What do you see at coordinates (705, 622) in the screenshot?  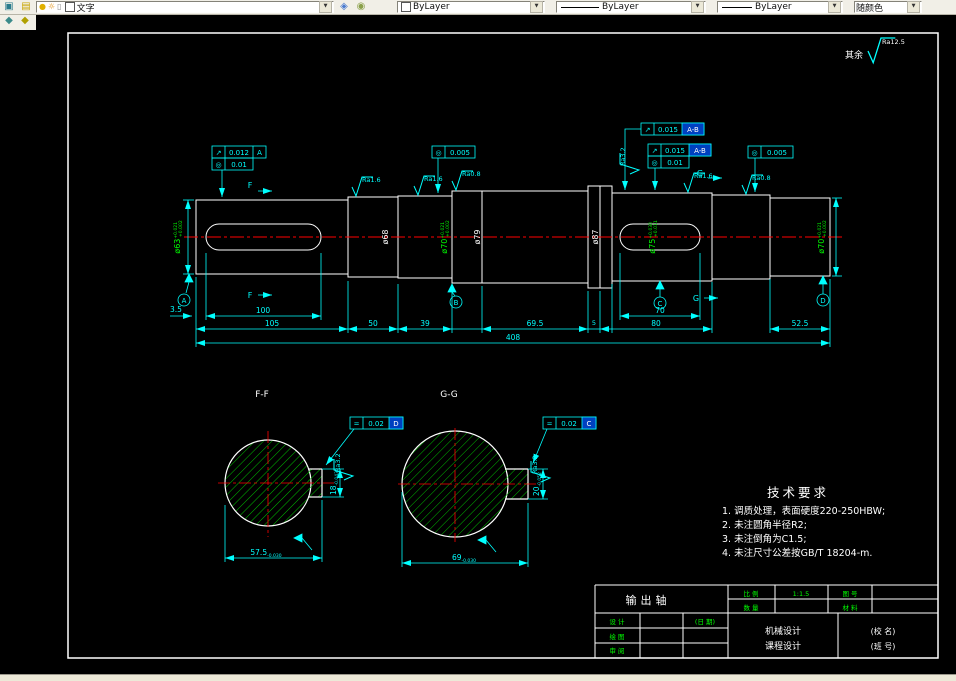 I see `date-label: (日 期)` at bounding box center [705, 622].